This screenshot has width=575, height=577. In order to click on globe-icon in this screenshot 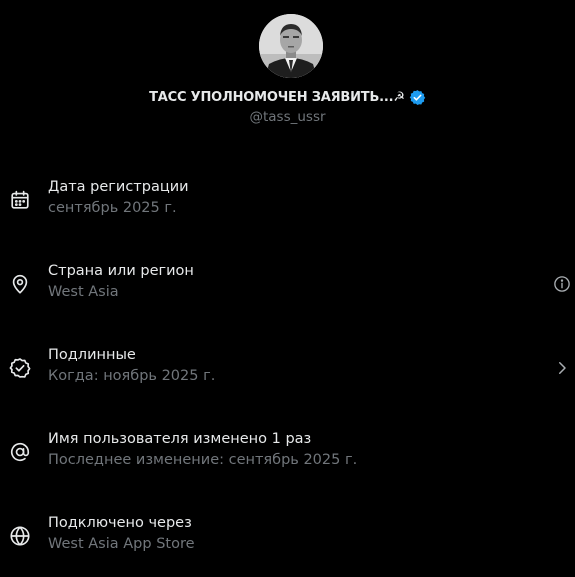, I will do `click(20, 536)`.